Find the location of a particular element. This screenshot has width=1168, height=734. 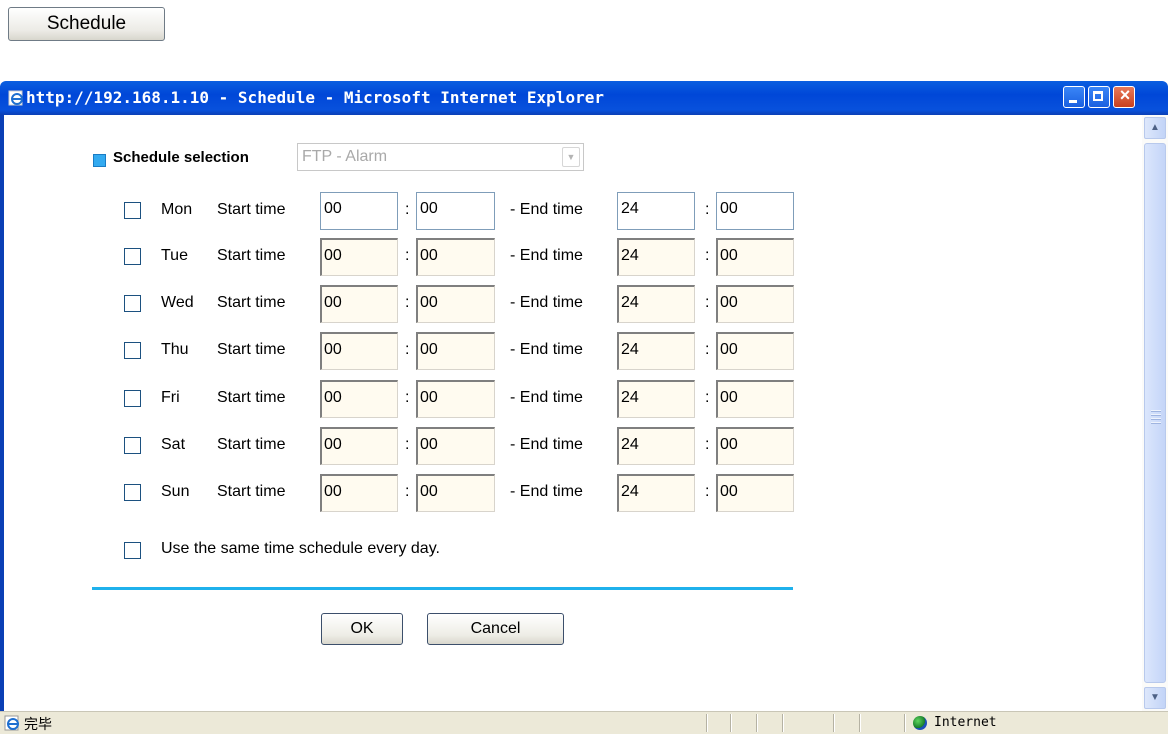

scroll-down-icon: ▼ is located at coordinates (1155, 698).